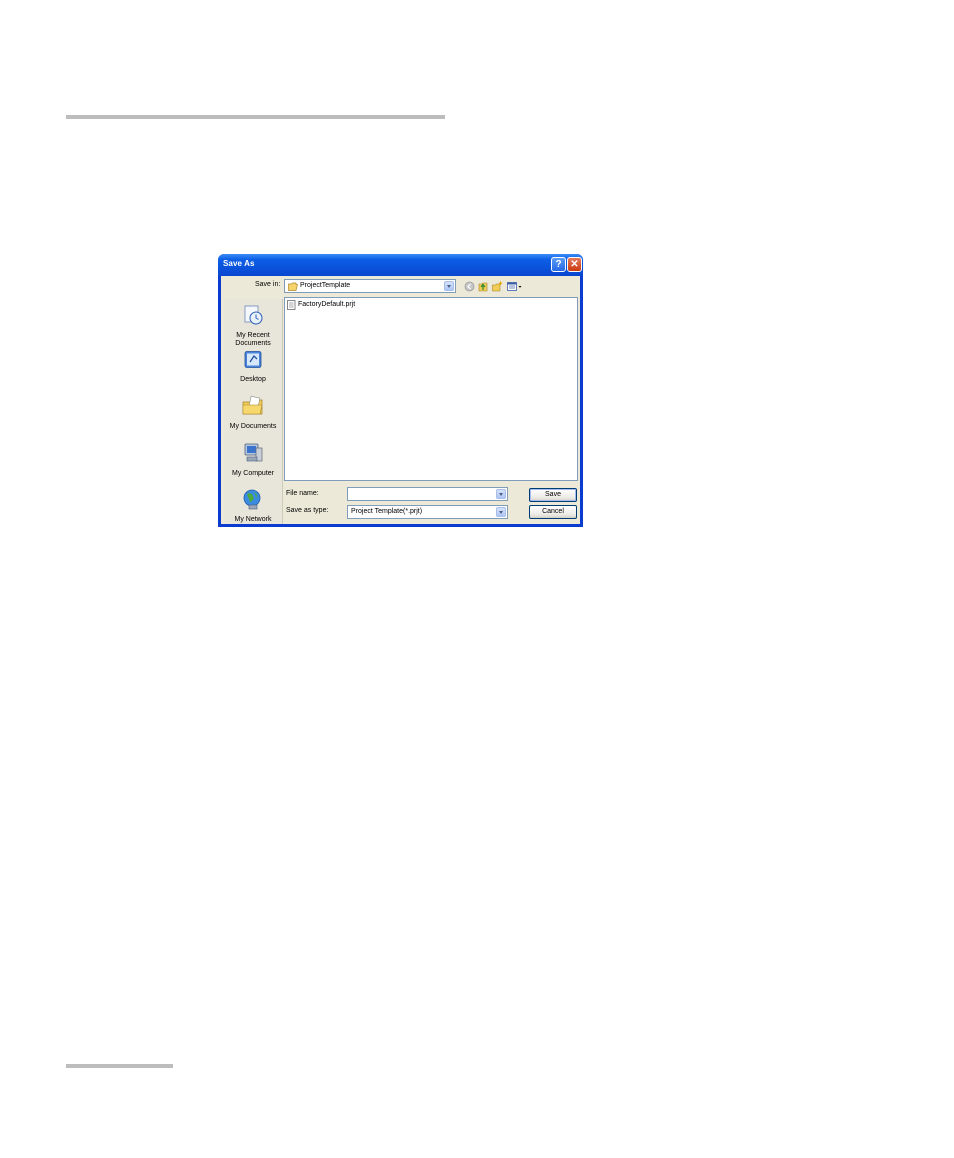  What do you see at coordinates (253, 379) in the screenshot?
I see `place-label: Desktop` at bounding box center [253, 379].